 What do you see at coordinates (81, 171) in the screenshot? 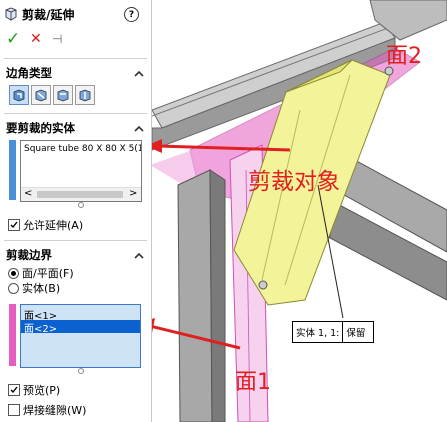
I see `bodies-to-trim-list: Square tube 80 X 80 X 5(1 < >` at bounding box center [81, 171].